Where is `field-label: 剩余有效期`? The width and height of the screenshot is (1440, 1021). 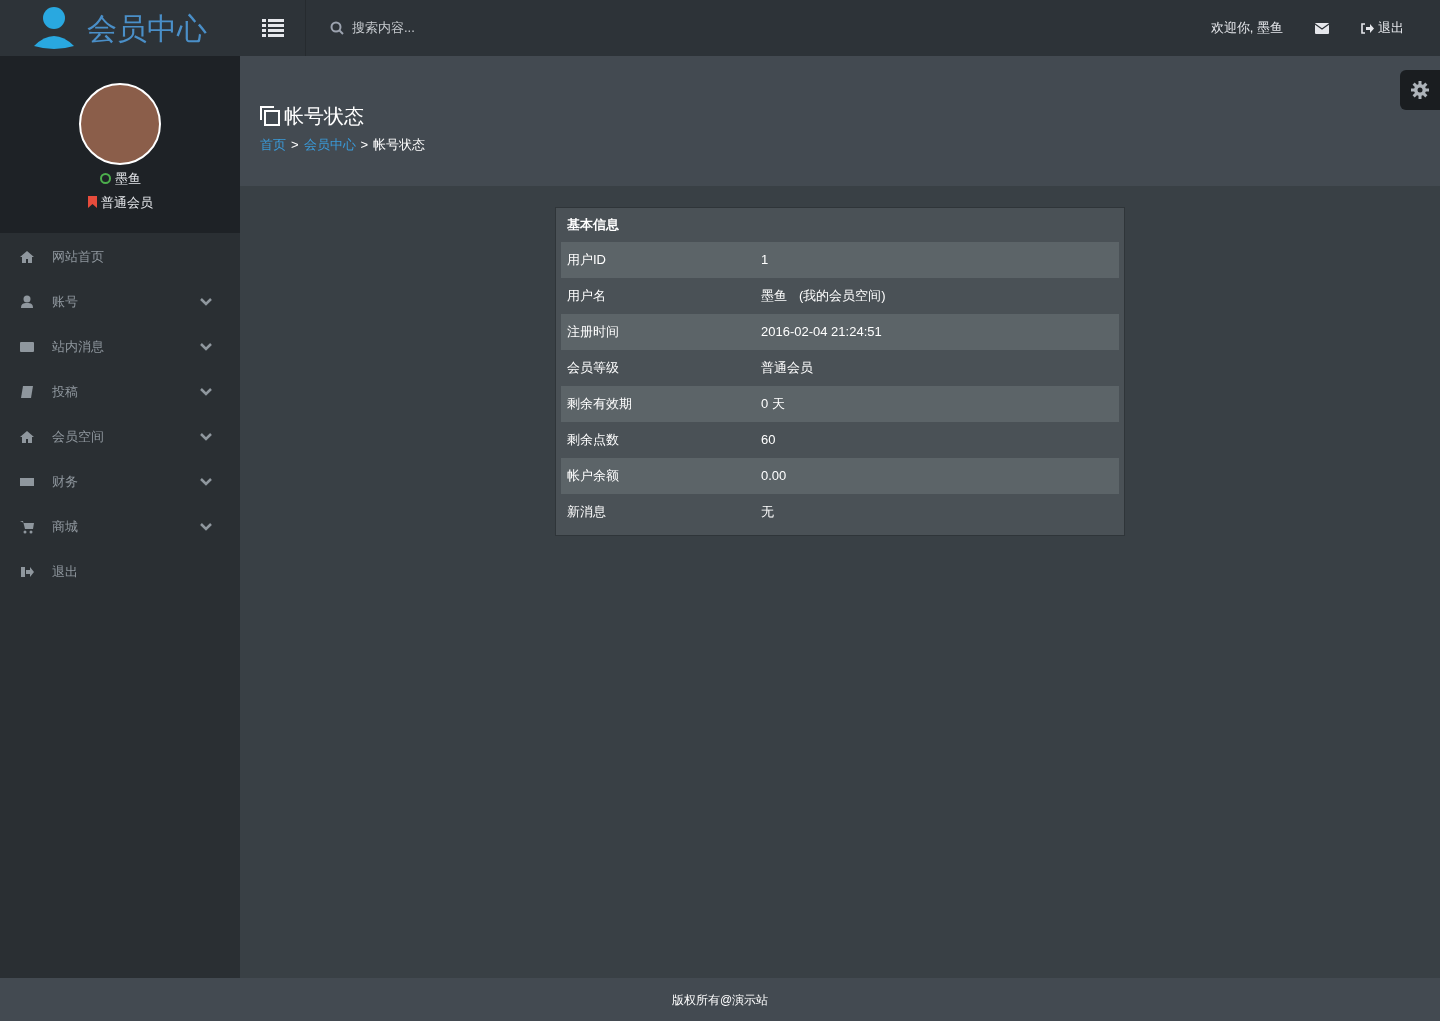 field-label: 剩余有效期 is located at coordinates (599, 404).